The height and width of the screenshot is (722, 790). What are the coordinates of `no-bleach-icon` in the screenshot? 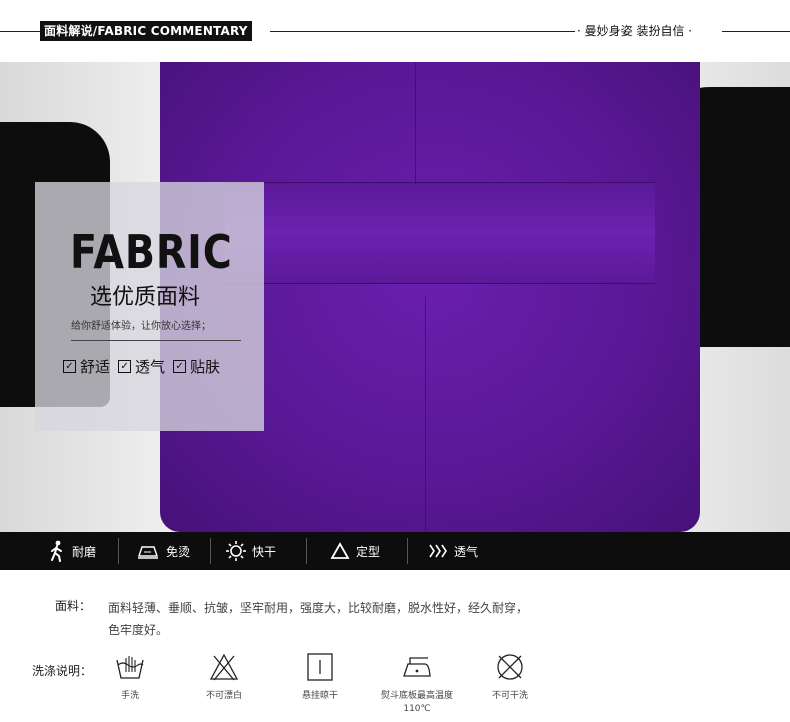 It's located at (224, 667).